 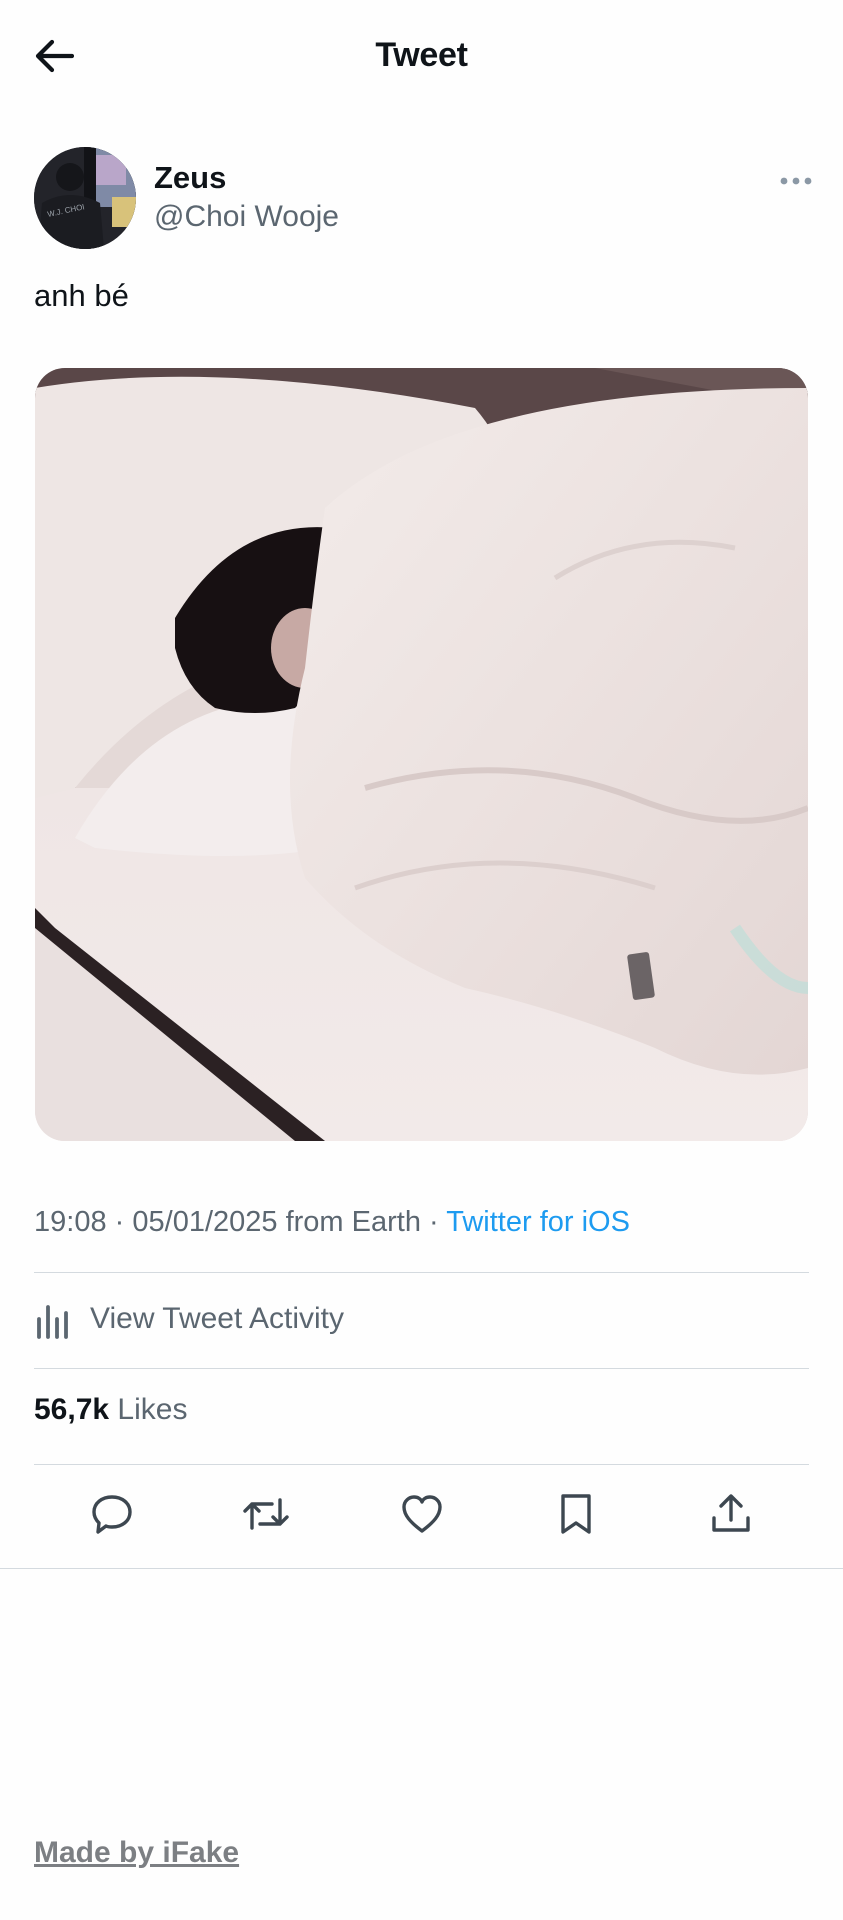 I want to click on like-button, so click(x=422, y=1514).